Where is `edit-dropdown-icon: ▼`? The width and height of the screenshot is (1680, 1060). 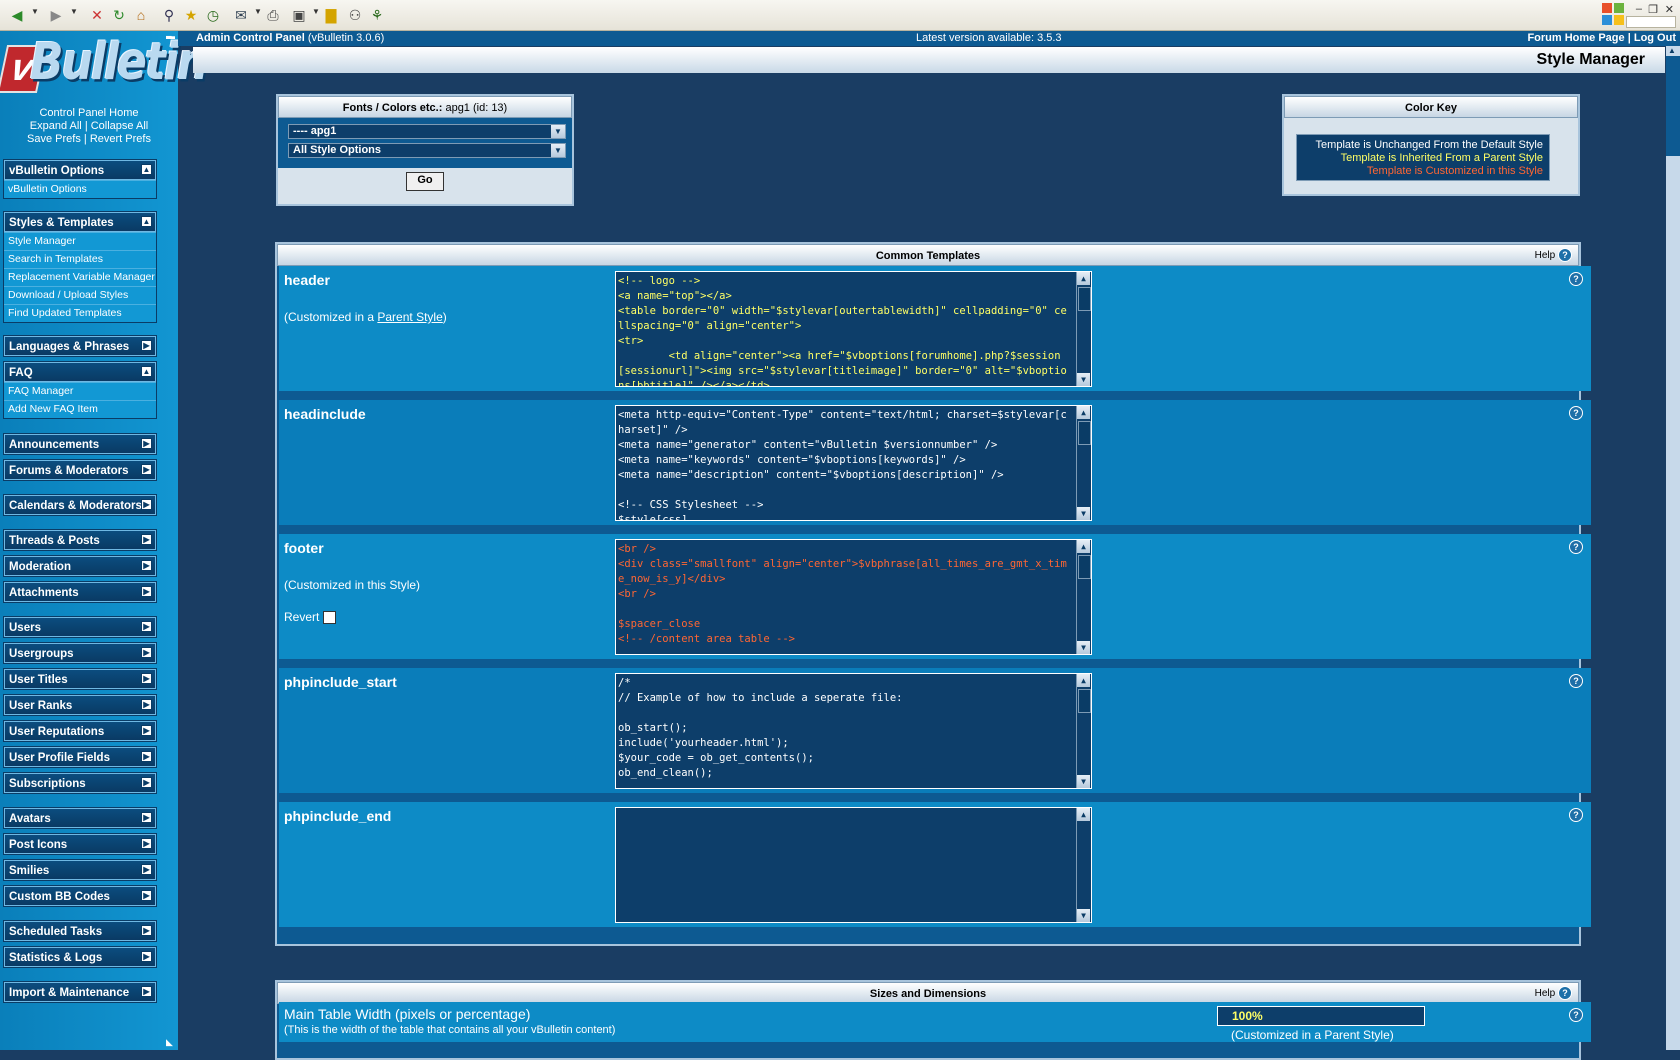
edit-dropdown-icon: ▼ is located at coordinates (316, 11).